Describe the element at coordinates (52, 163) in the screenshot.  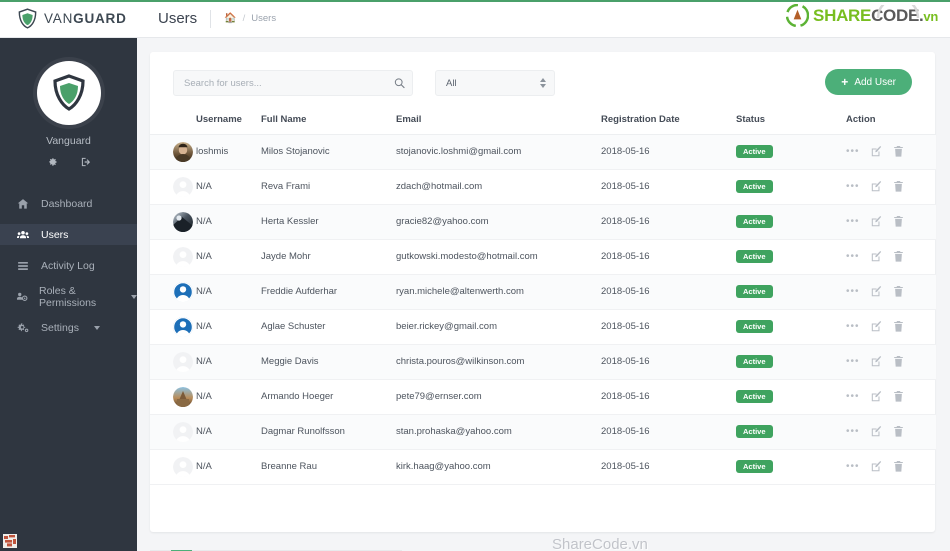
I see `gear-icon` at that location.